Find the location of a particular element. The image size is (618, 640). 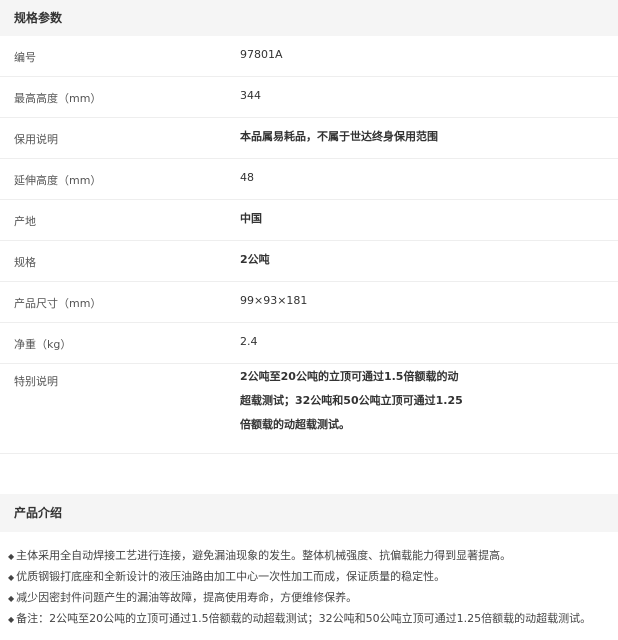

intro-item-text: 优质钢锻打底座和全新设计的液压油路由加工中心一次性加工而成，保证质量的稳定性。 is located at coordinates (231, 576).